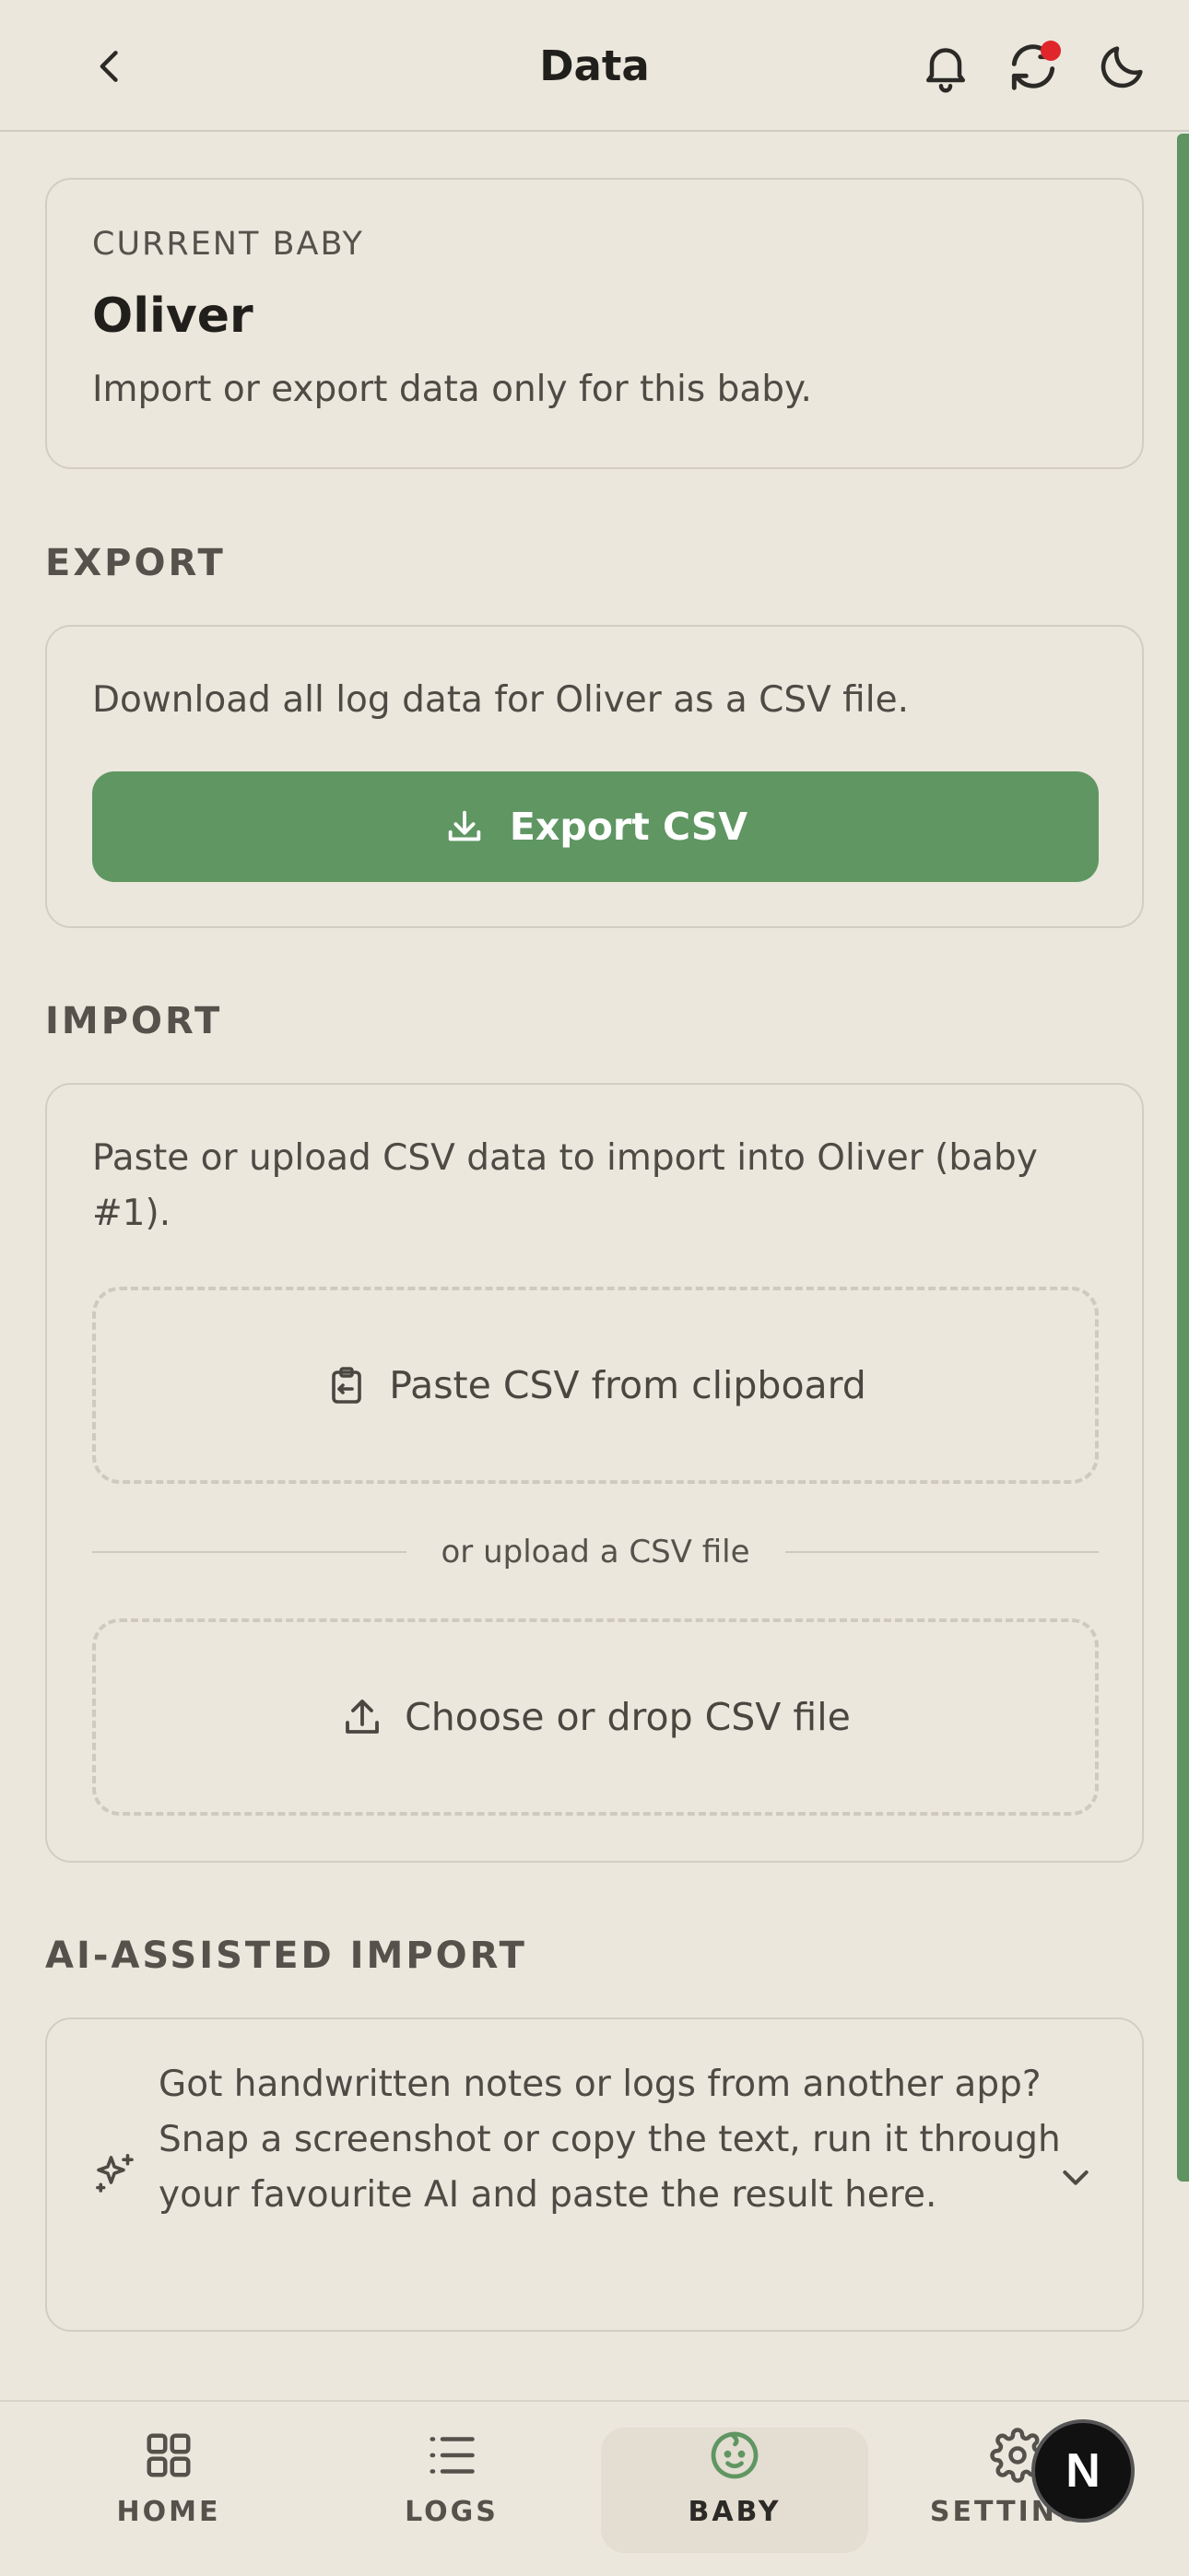  What do you see at coordinates (1033, 66) in the screenshot?
I see `sync-button` at bounding box center [1033, 66].